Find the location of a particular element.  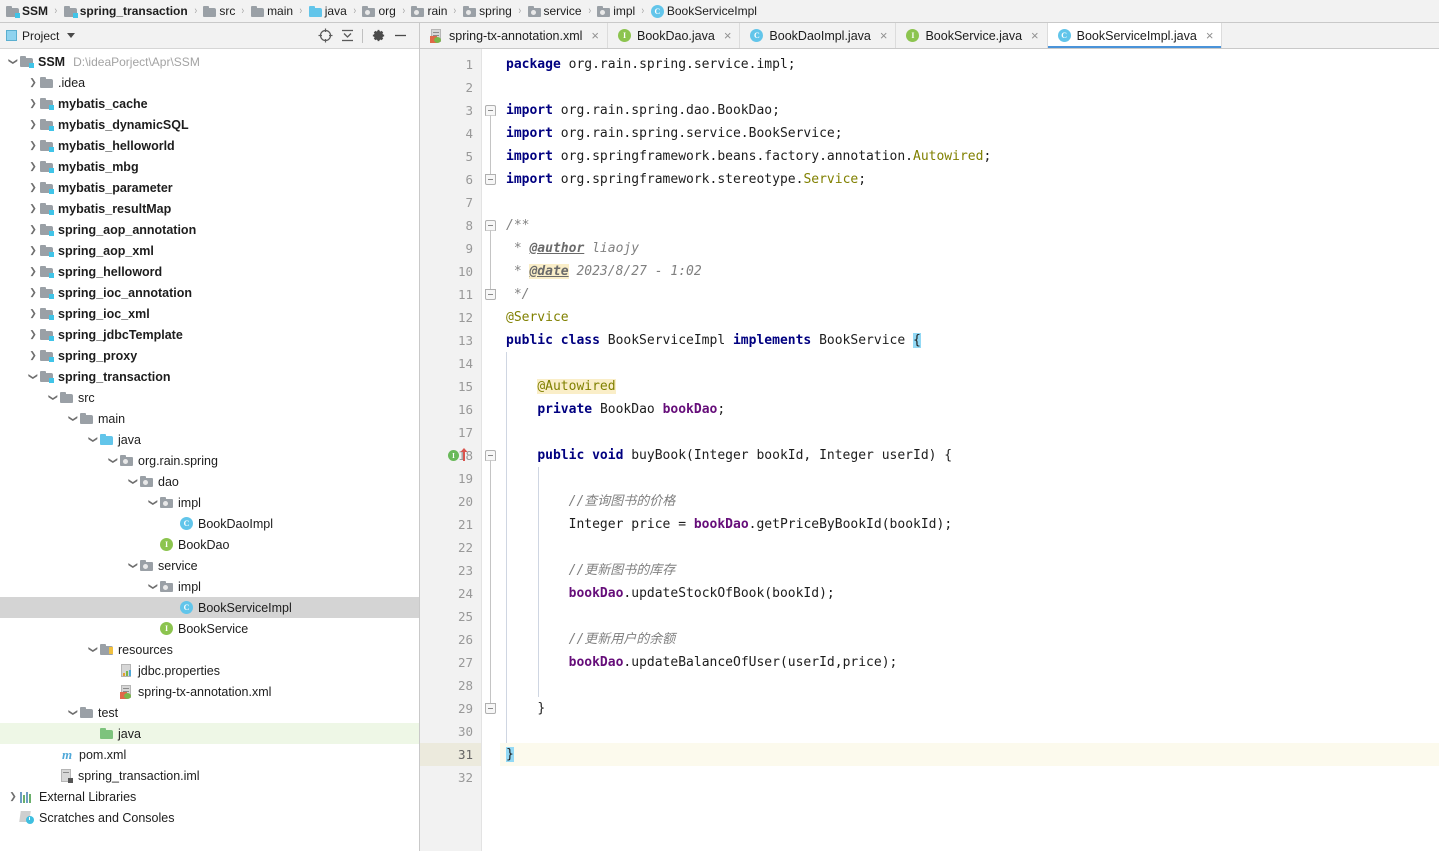

breadcrumb-item-src: src is located at coordinates (219, 11).